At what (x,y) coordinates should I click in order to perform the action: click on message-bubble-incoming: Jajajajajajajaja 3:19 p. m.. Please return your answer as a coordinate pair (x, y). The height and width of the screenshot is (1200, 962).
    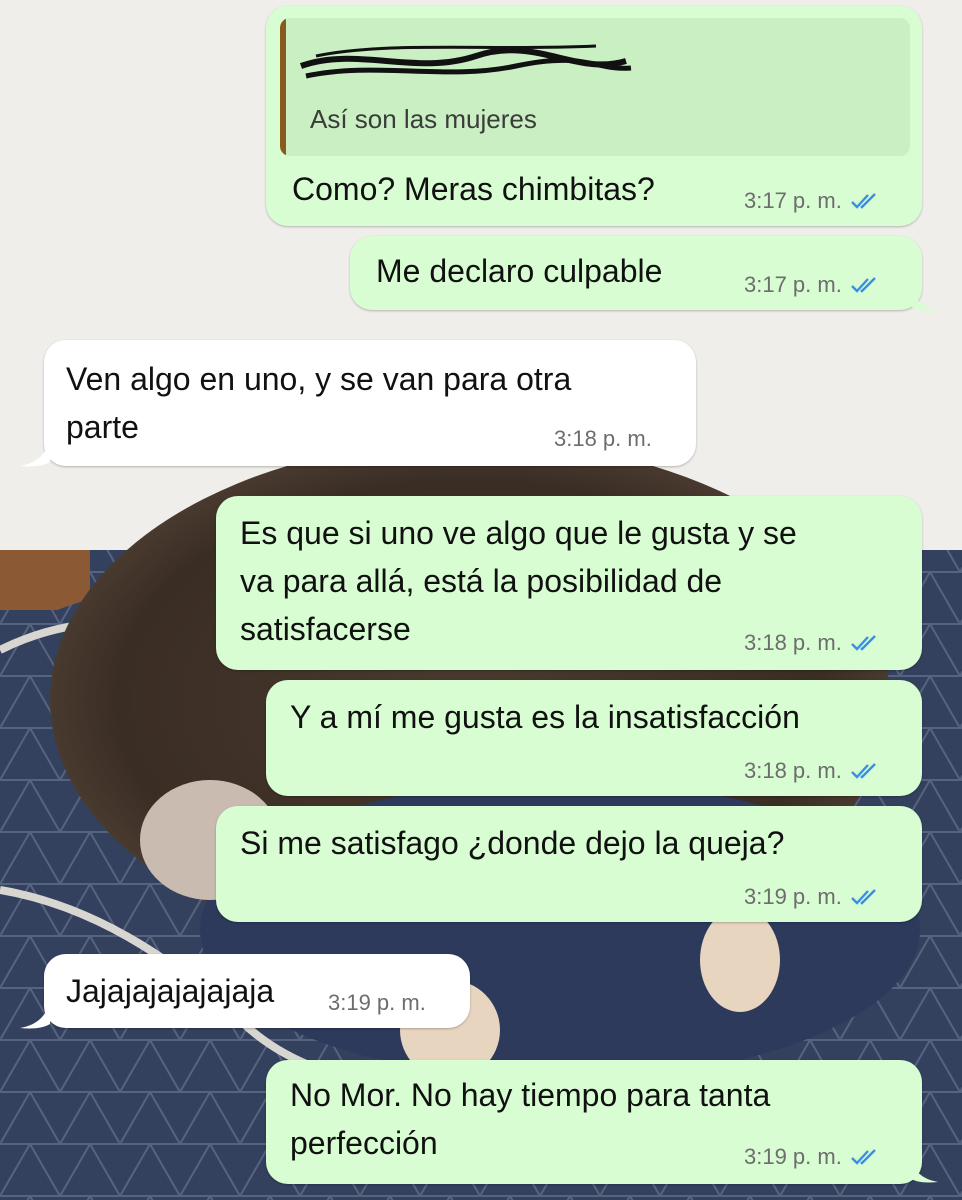
    Looking at the image, I should click on (257, 991).